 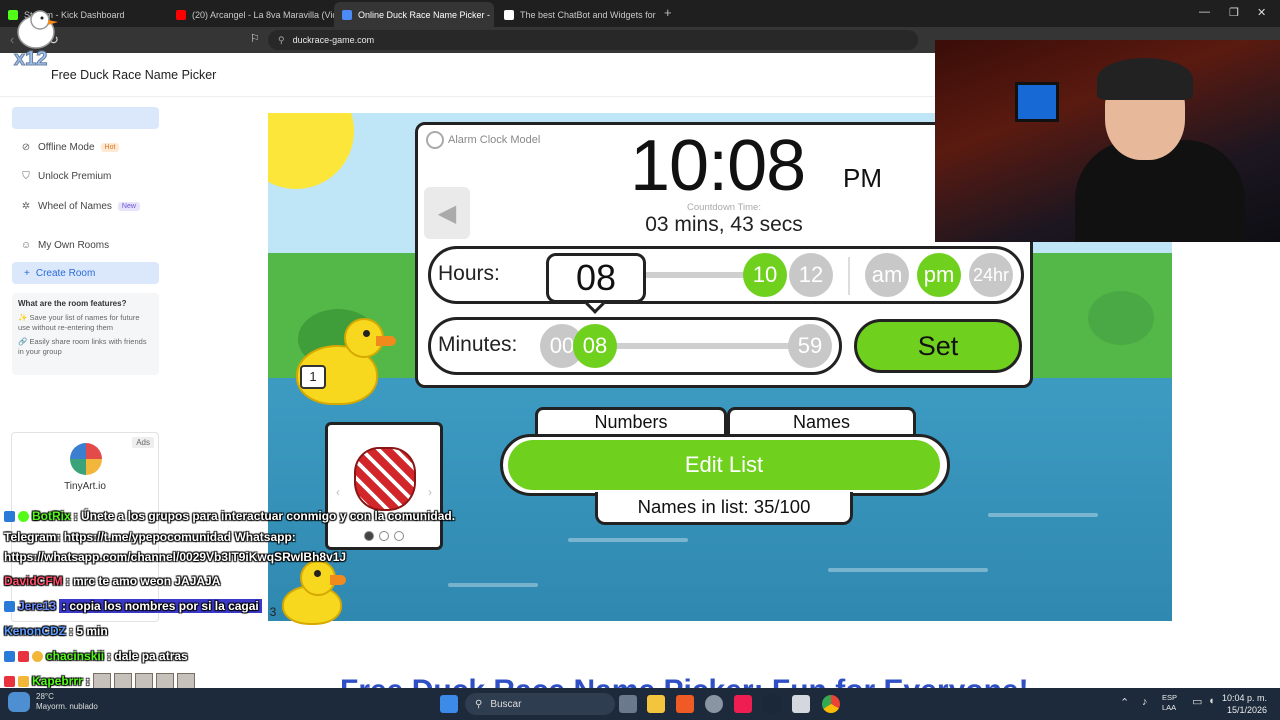 I want to click on tab-youtube: (20) Arcangel - La 8va Maravilla (Vid, so click(x=251, y=14).